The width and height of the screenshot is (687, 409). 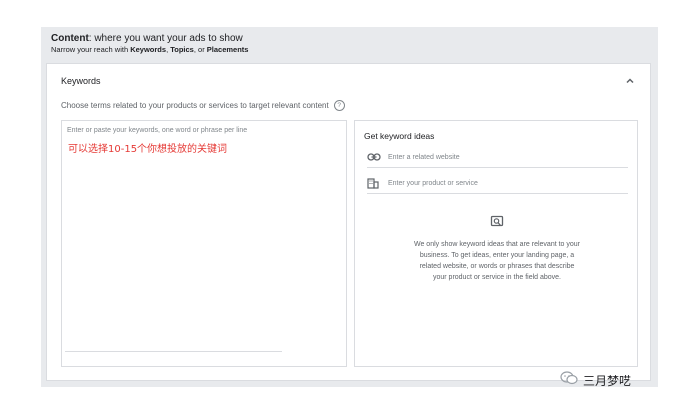 I want to click on website-placeholder: Enter a related website, so click(x=424, y=157).